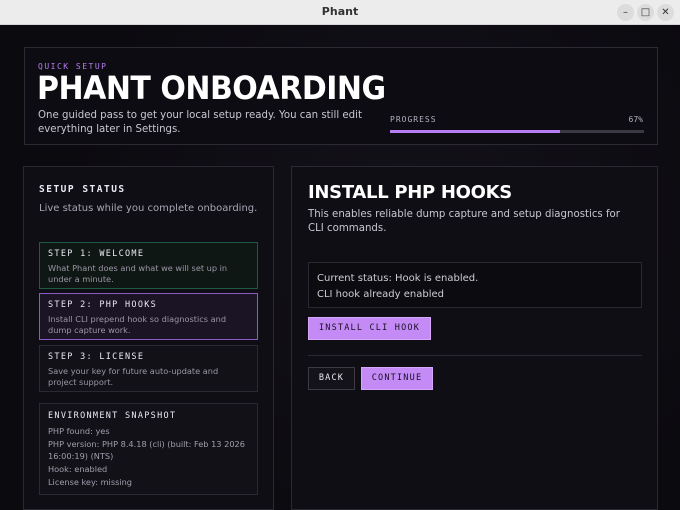 The height and width of the screenshot is (510, 680). I want to click on close-icon: ✕, so click(665, 12).